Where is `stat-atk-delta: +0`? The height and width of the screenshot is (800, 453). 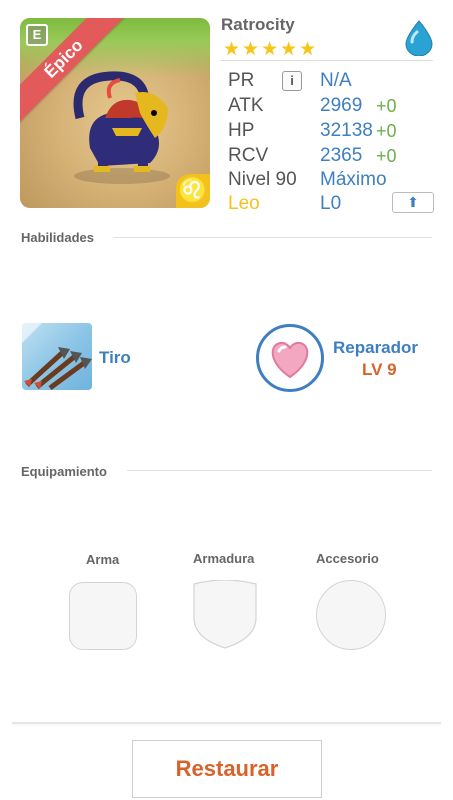 stat-atk-delta: +0 is located at coordinates (386, 106).